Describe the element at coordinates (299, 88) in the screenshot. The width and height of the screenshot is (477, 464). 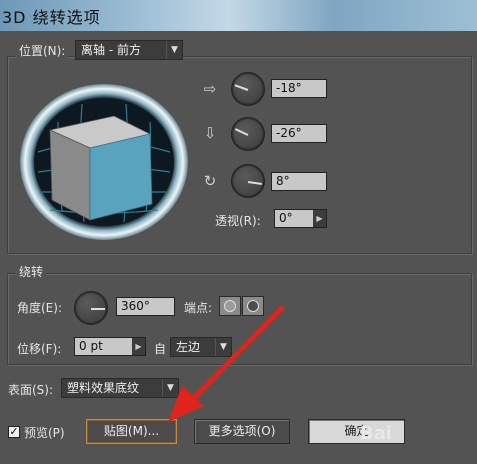
I see `x-angle-field: -18°` at that location.